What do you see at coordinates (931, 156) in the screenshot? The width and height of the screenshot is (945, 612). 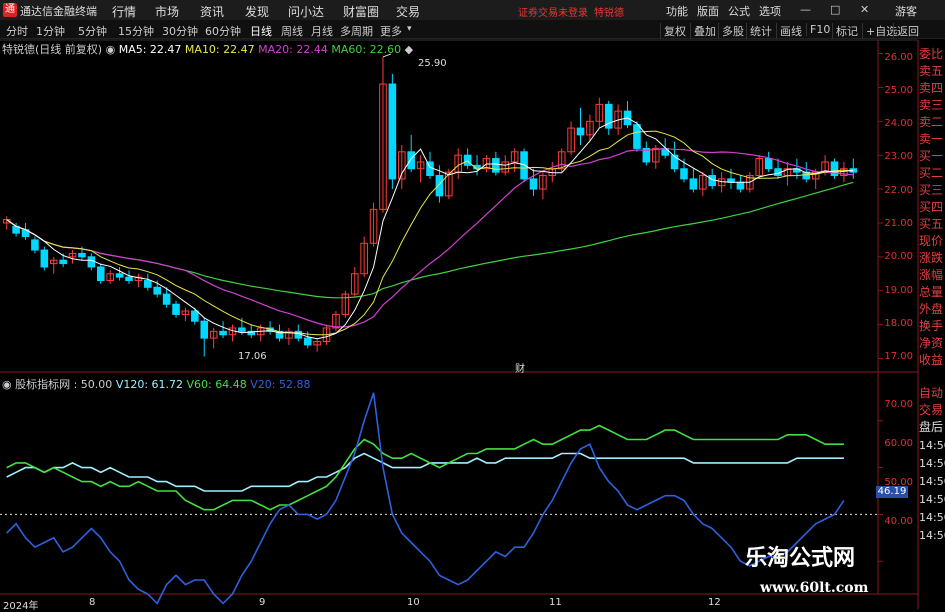 I see `panel-buy1: 买一` at bounding box center [931, 156].